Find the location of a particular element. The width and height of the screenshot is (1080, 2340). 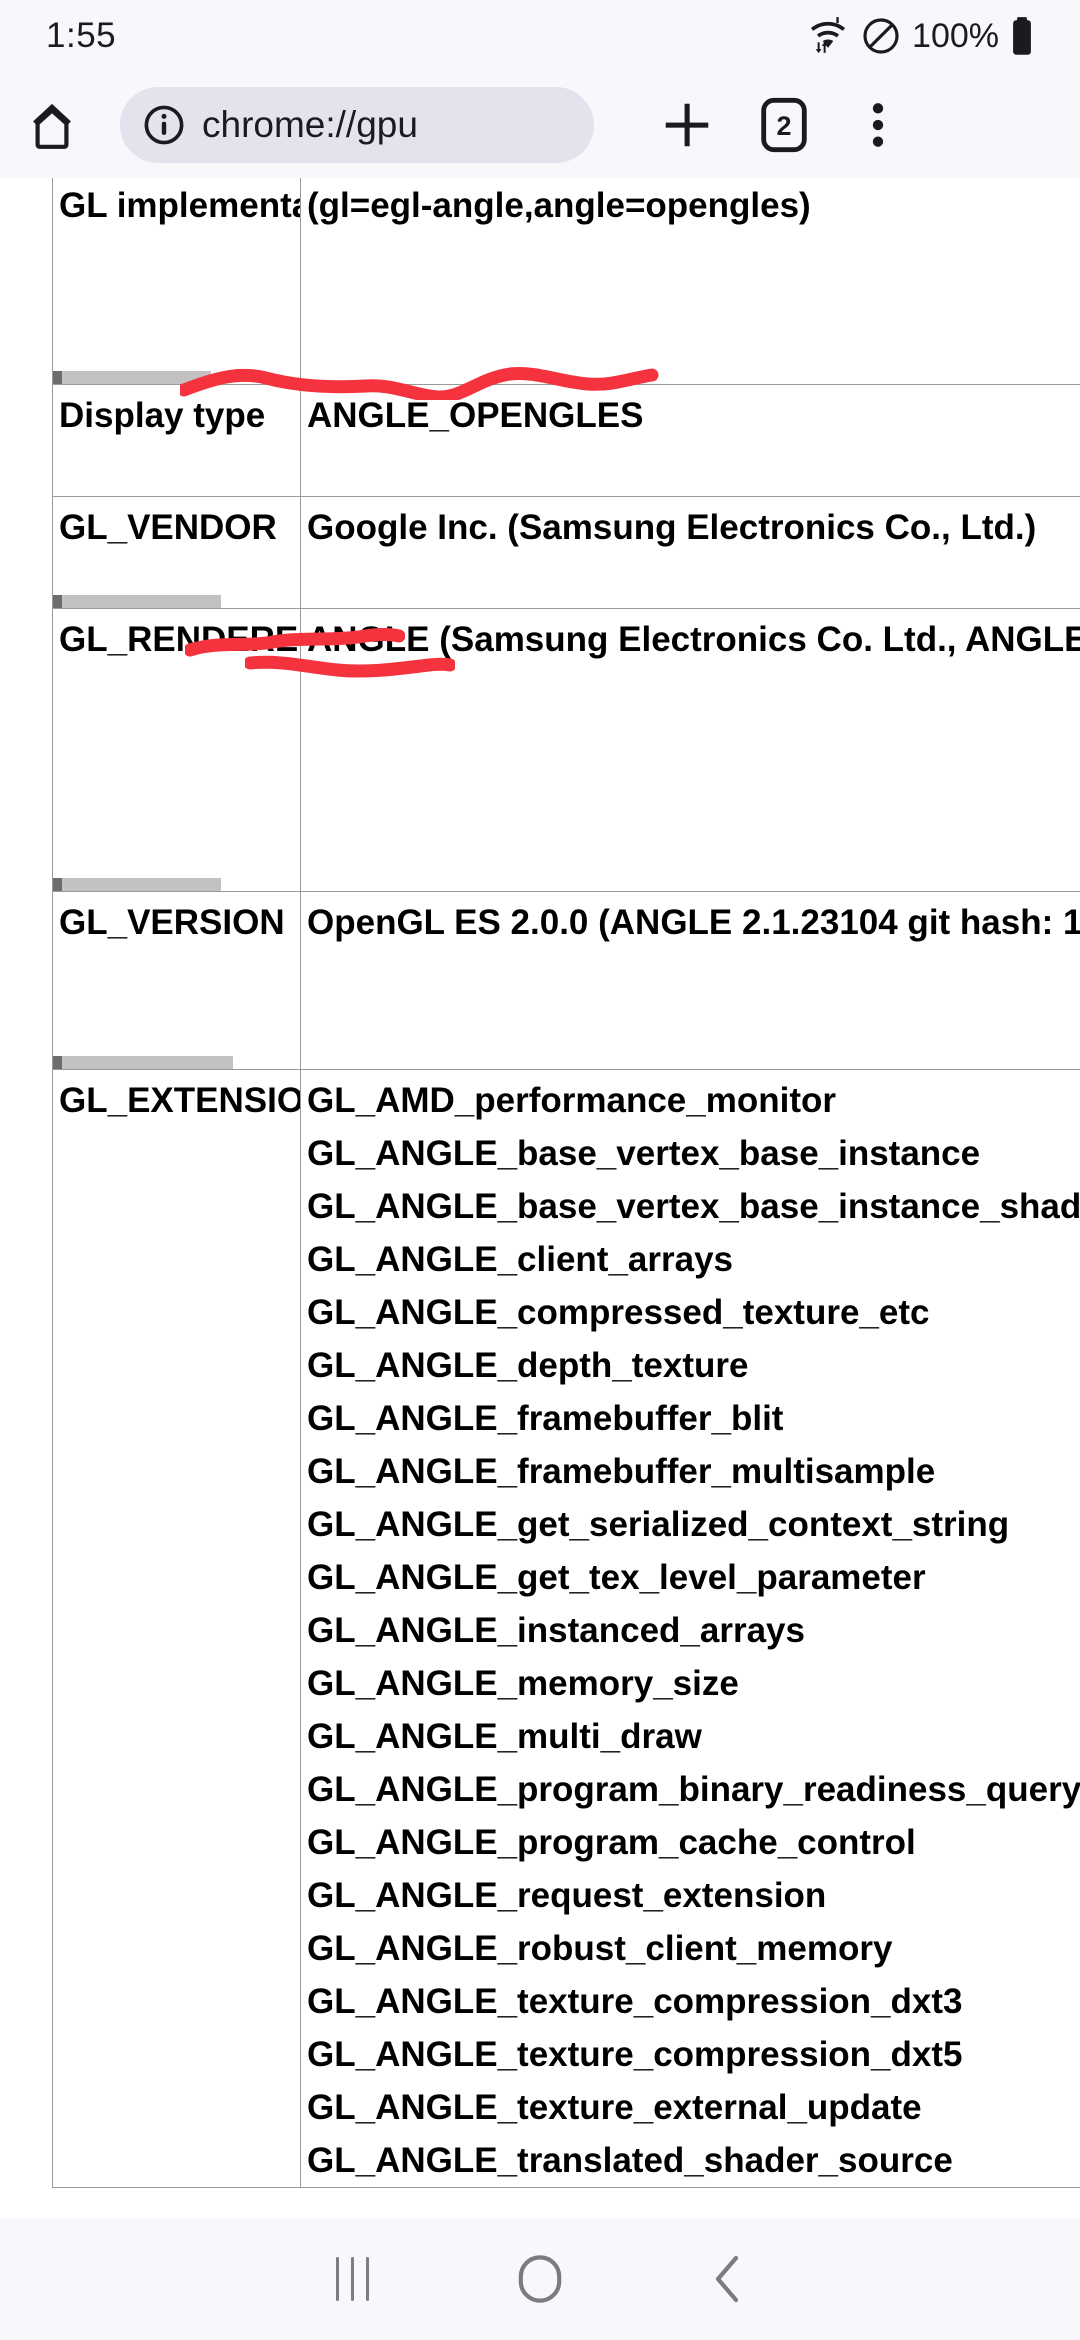

back-icon is located at coordinates (727, 2279).